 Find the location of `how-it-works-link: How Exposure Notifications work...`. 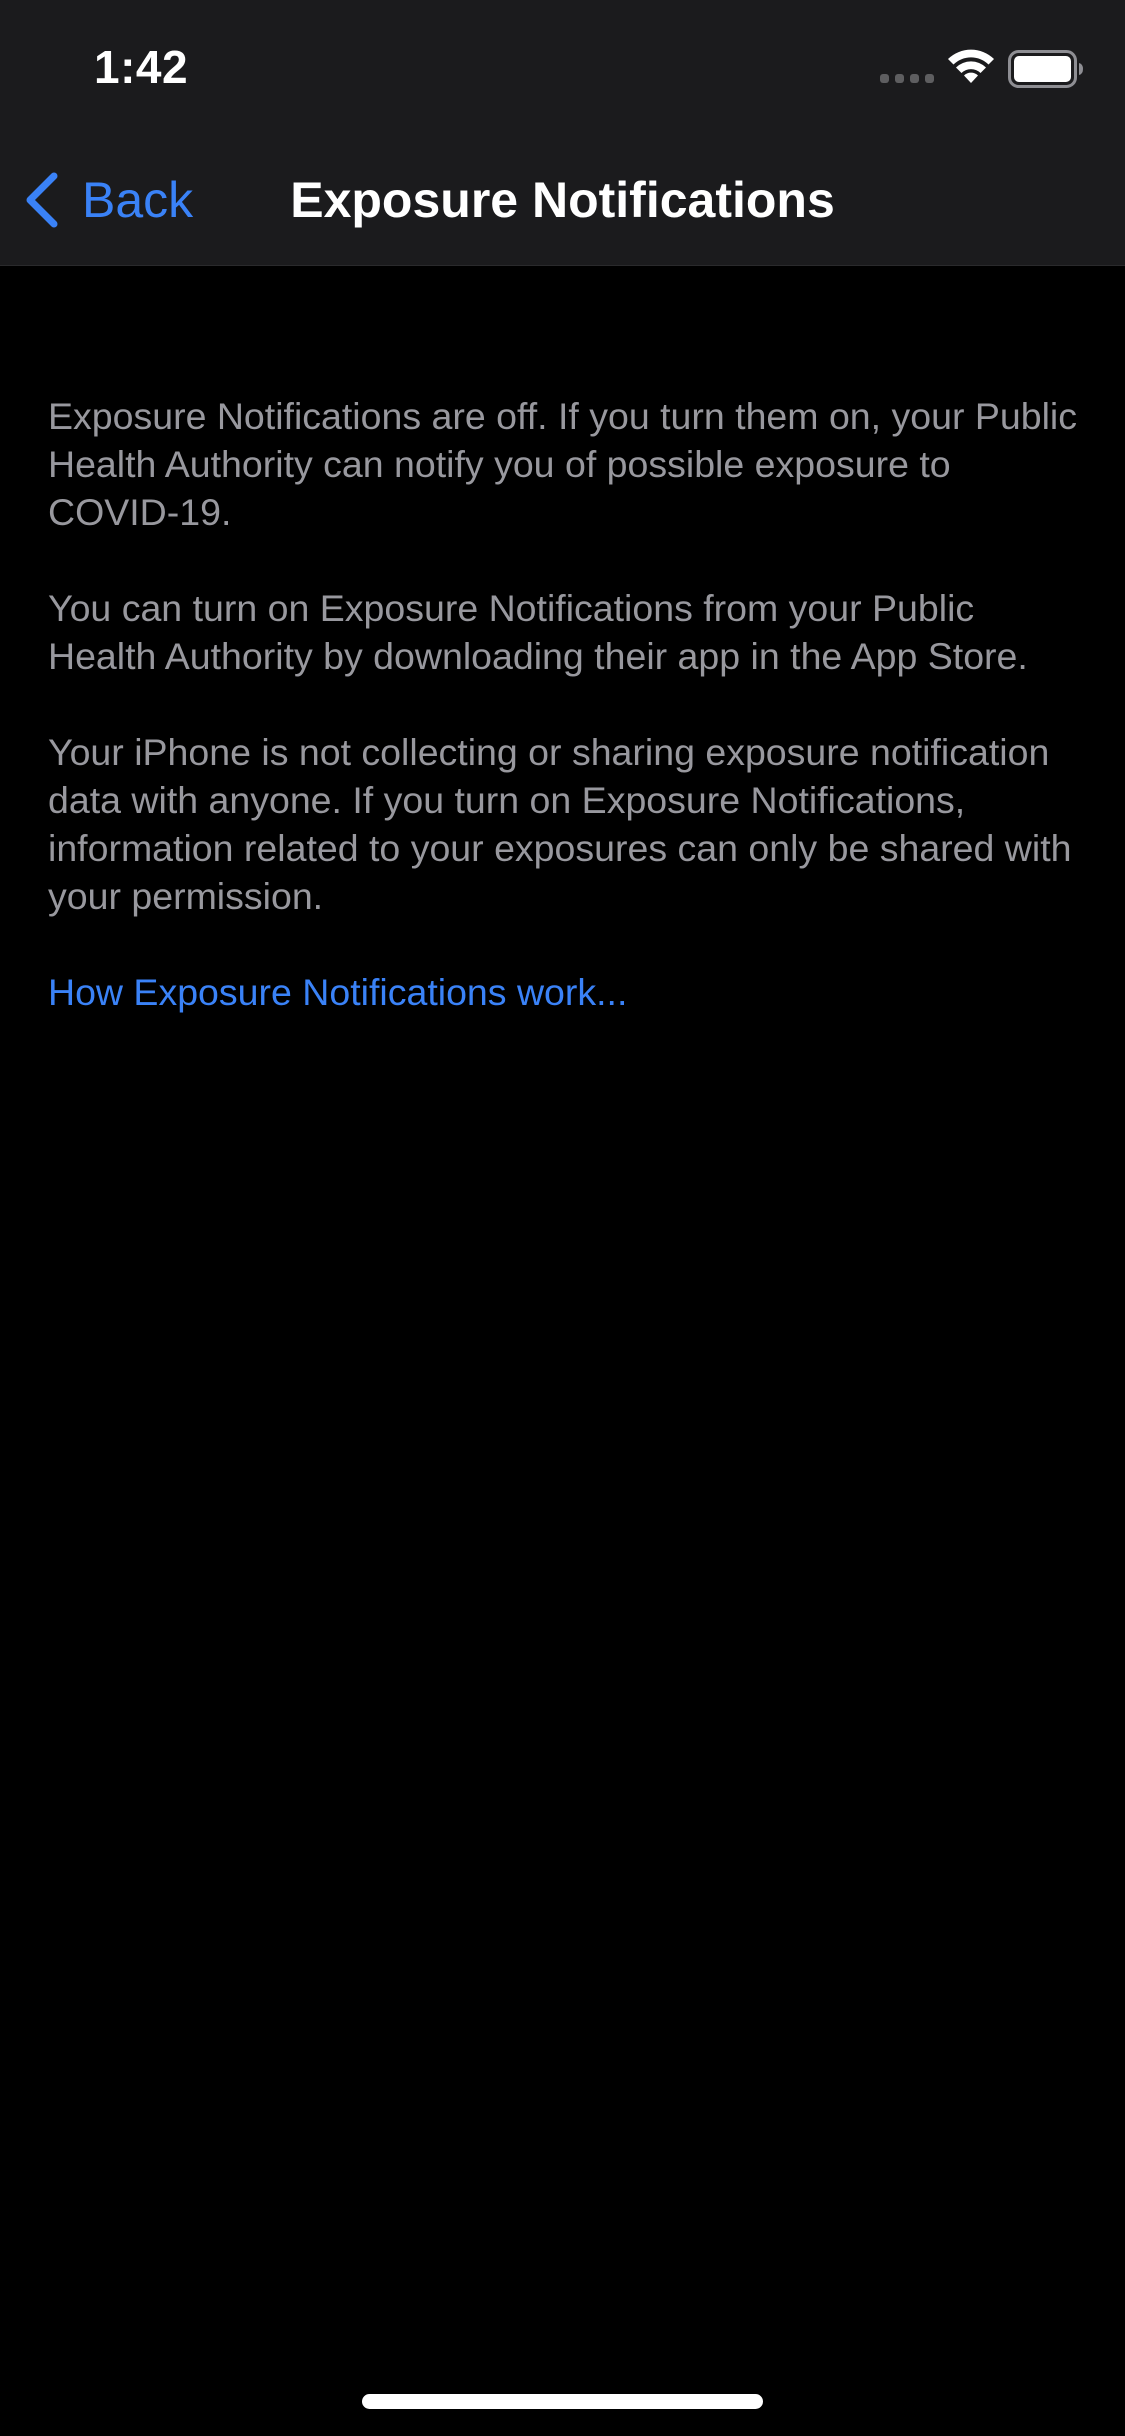

how-it-works-link: How Exposure Notifications work... is located at coordinates (337, 992).